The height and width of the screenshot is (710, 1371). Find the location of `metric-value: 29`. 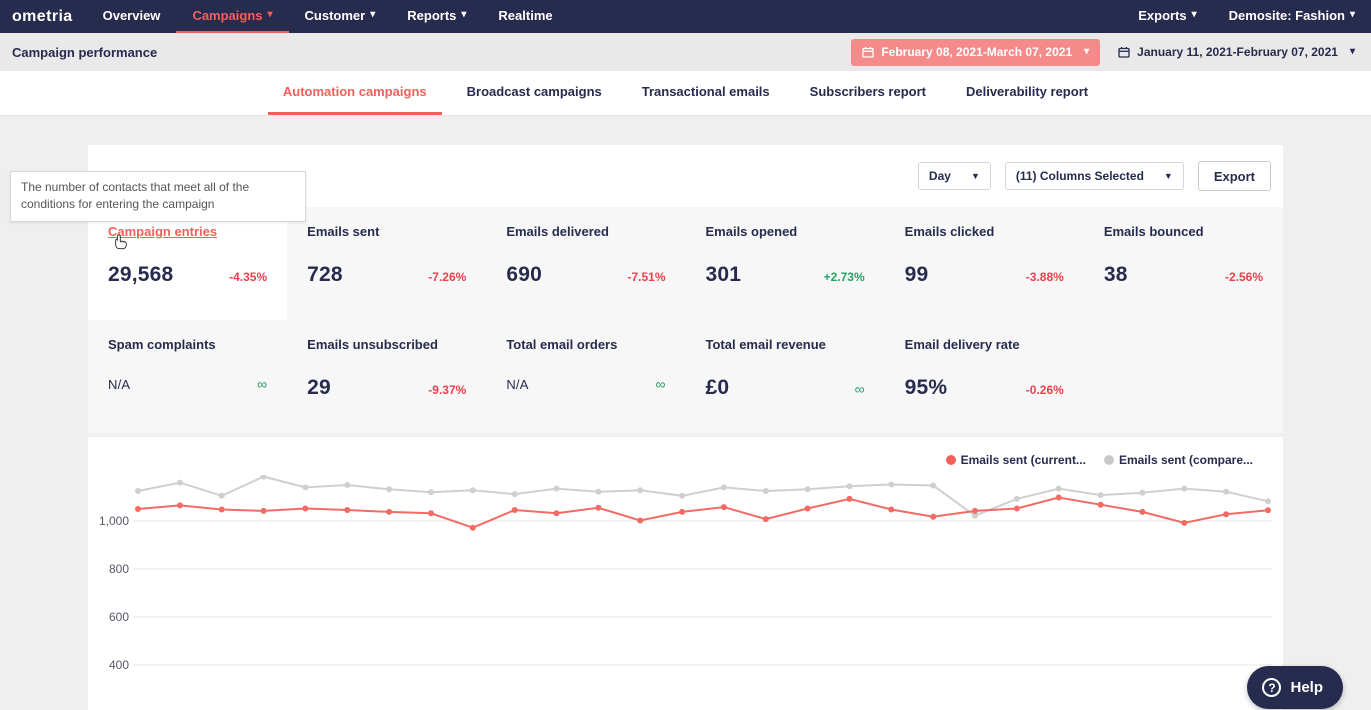

metric-value: 29 is located at coordinates (319, 387).